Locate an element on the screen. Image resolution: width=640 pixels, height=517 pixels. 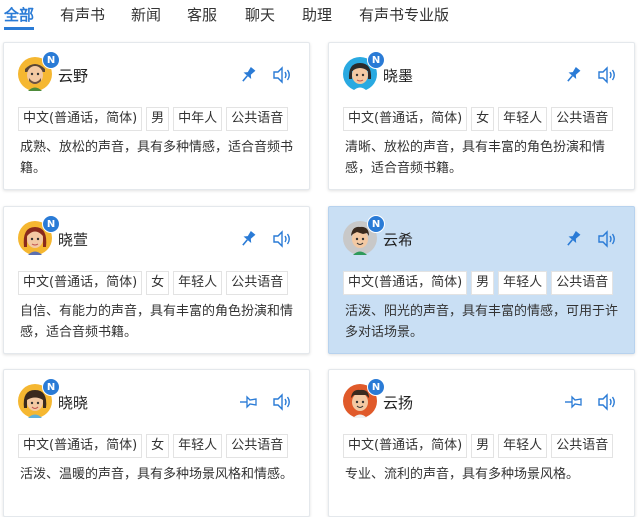
voice-category-tabs: 全部 有声书 新闻 客服 聊天 助理 有声书专业版 is located at coordinates (320, 15).